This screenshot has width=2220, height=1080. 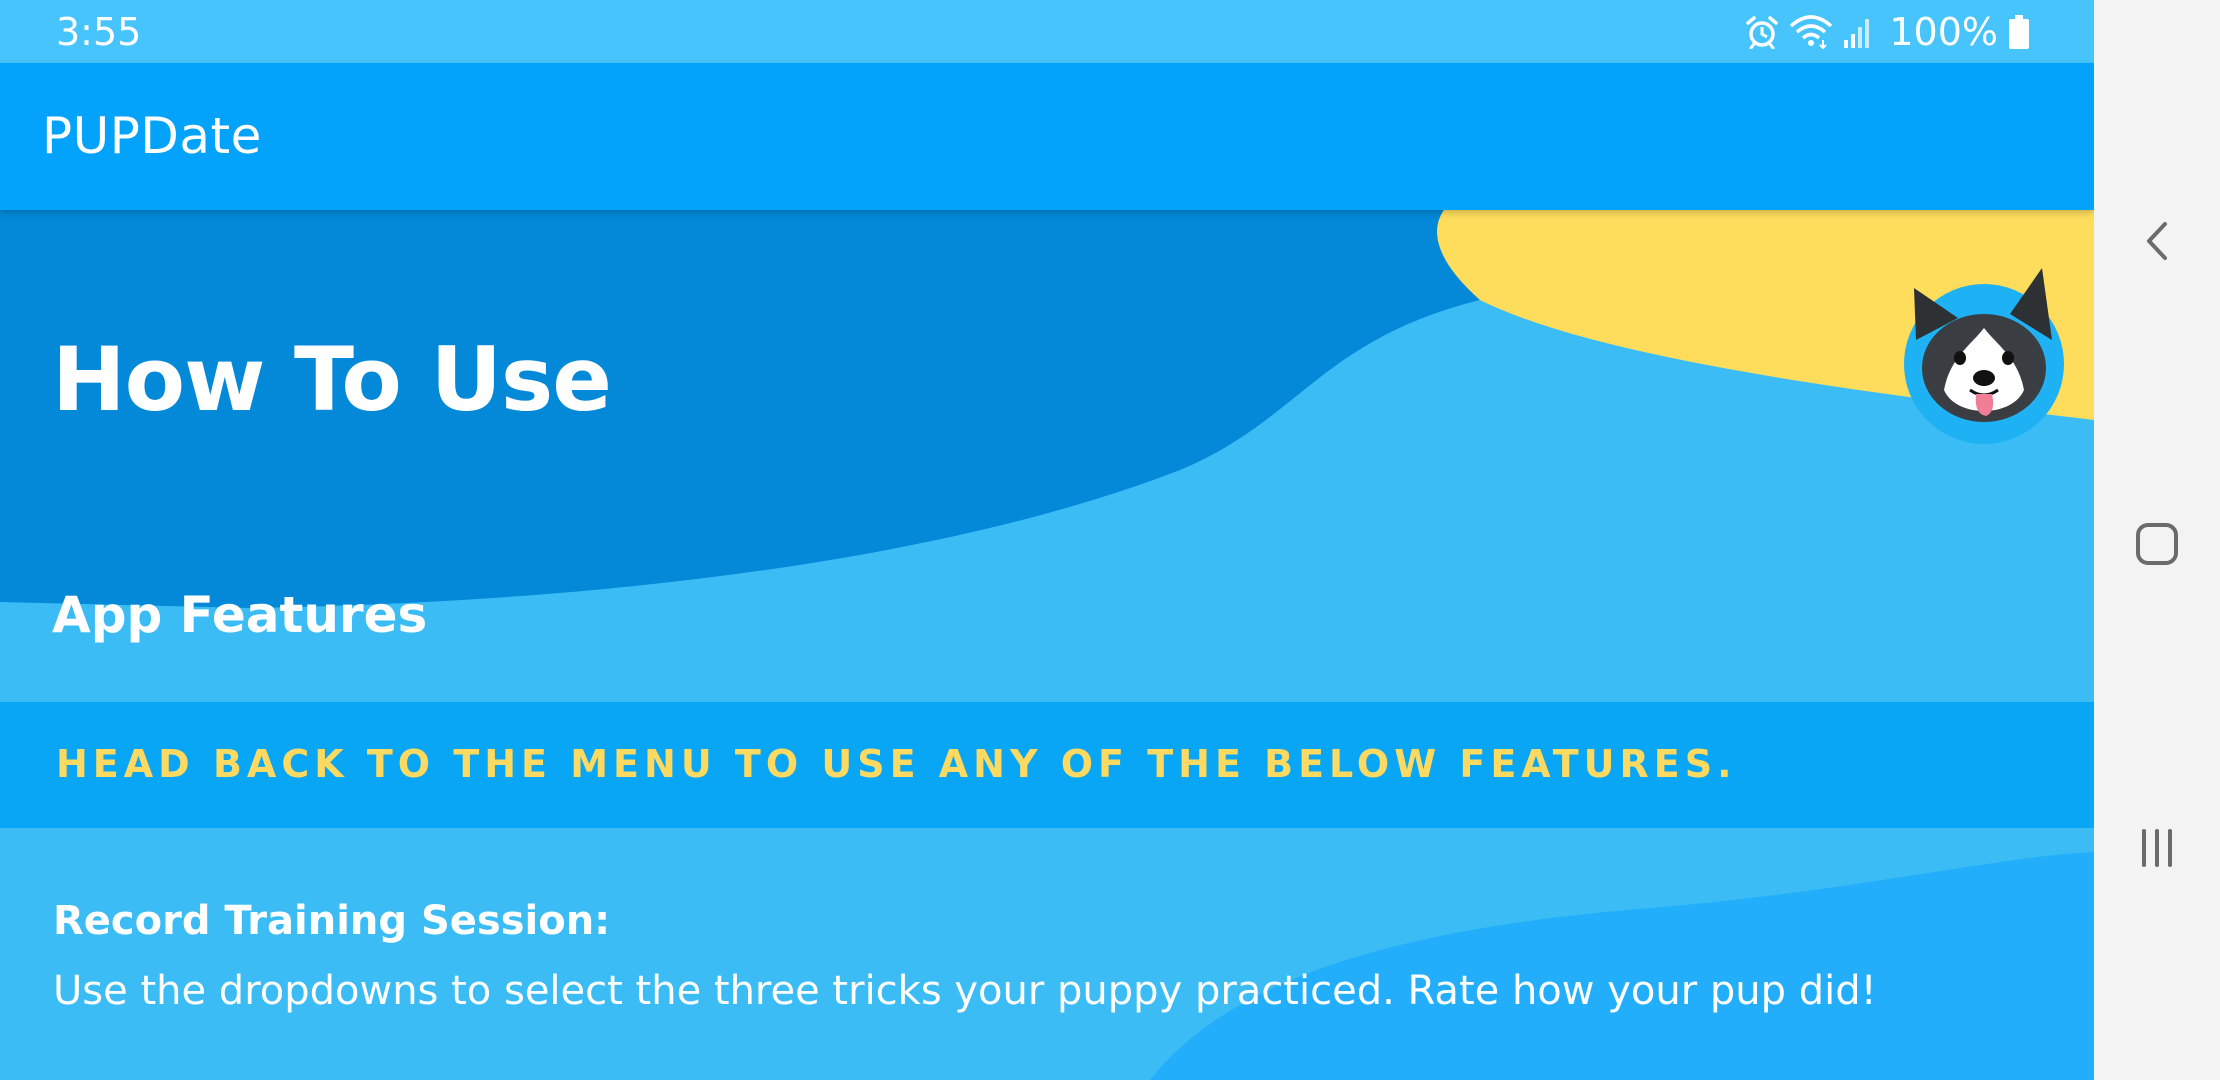 What do you see at coordinates (240, 615) in the screenshot?
I see `section-title: App Features` at bounding box center [240, 615].